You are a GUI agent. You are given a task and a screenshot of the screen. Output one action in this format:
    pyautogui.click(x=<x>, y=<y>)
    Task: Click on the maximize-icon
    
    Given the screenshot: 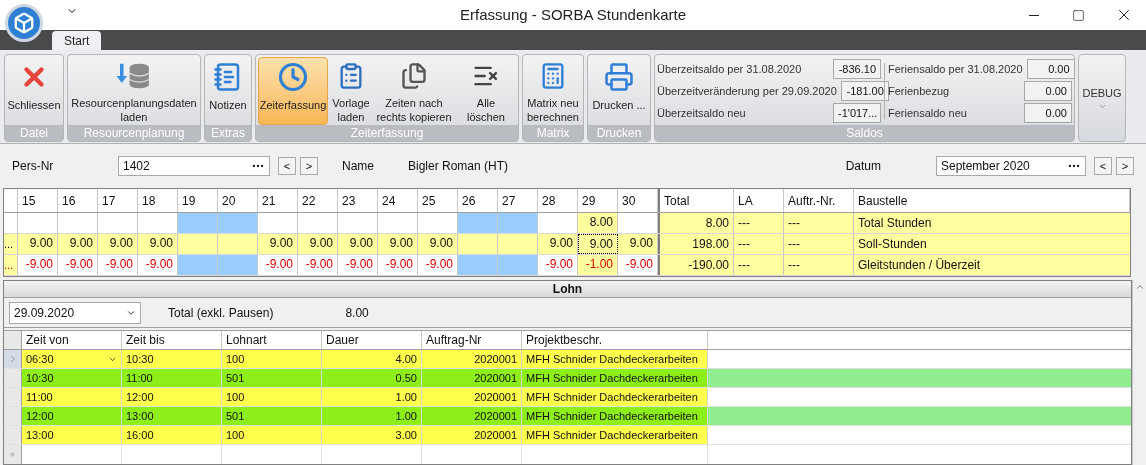 What is the action you would take?
    pyautogui.click(x=1078, y=15)
    